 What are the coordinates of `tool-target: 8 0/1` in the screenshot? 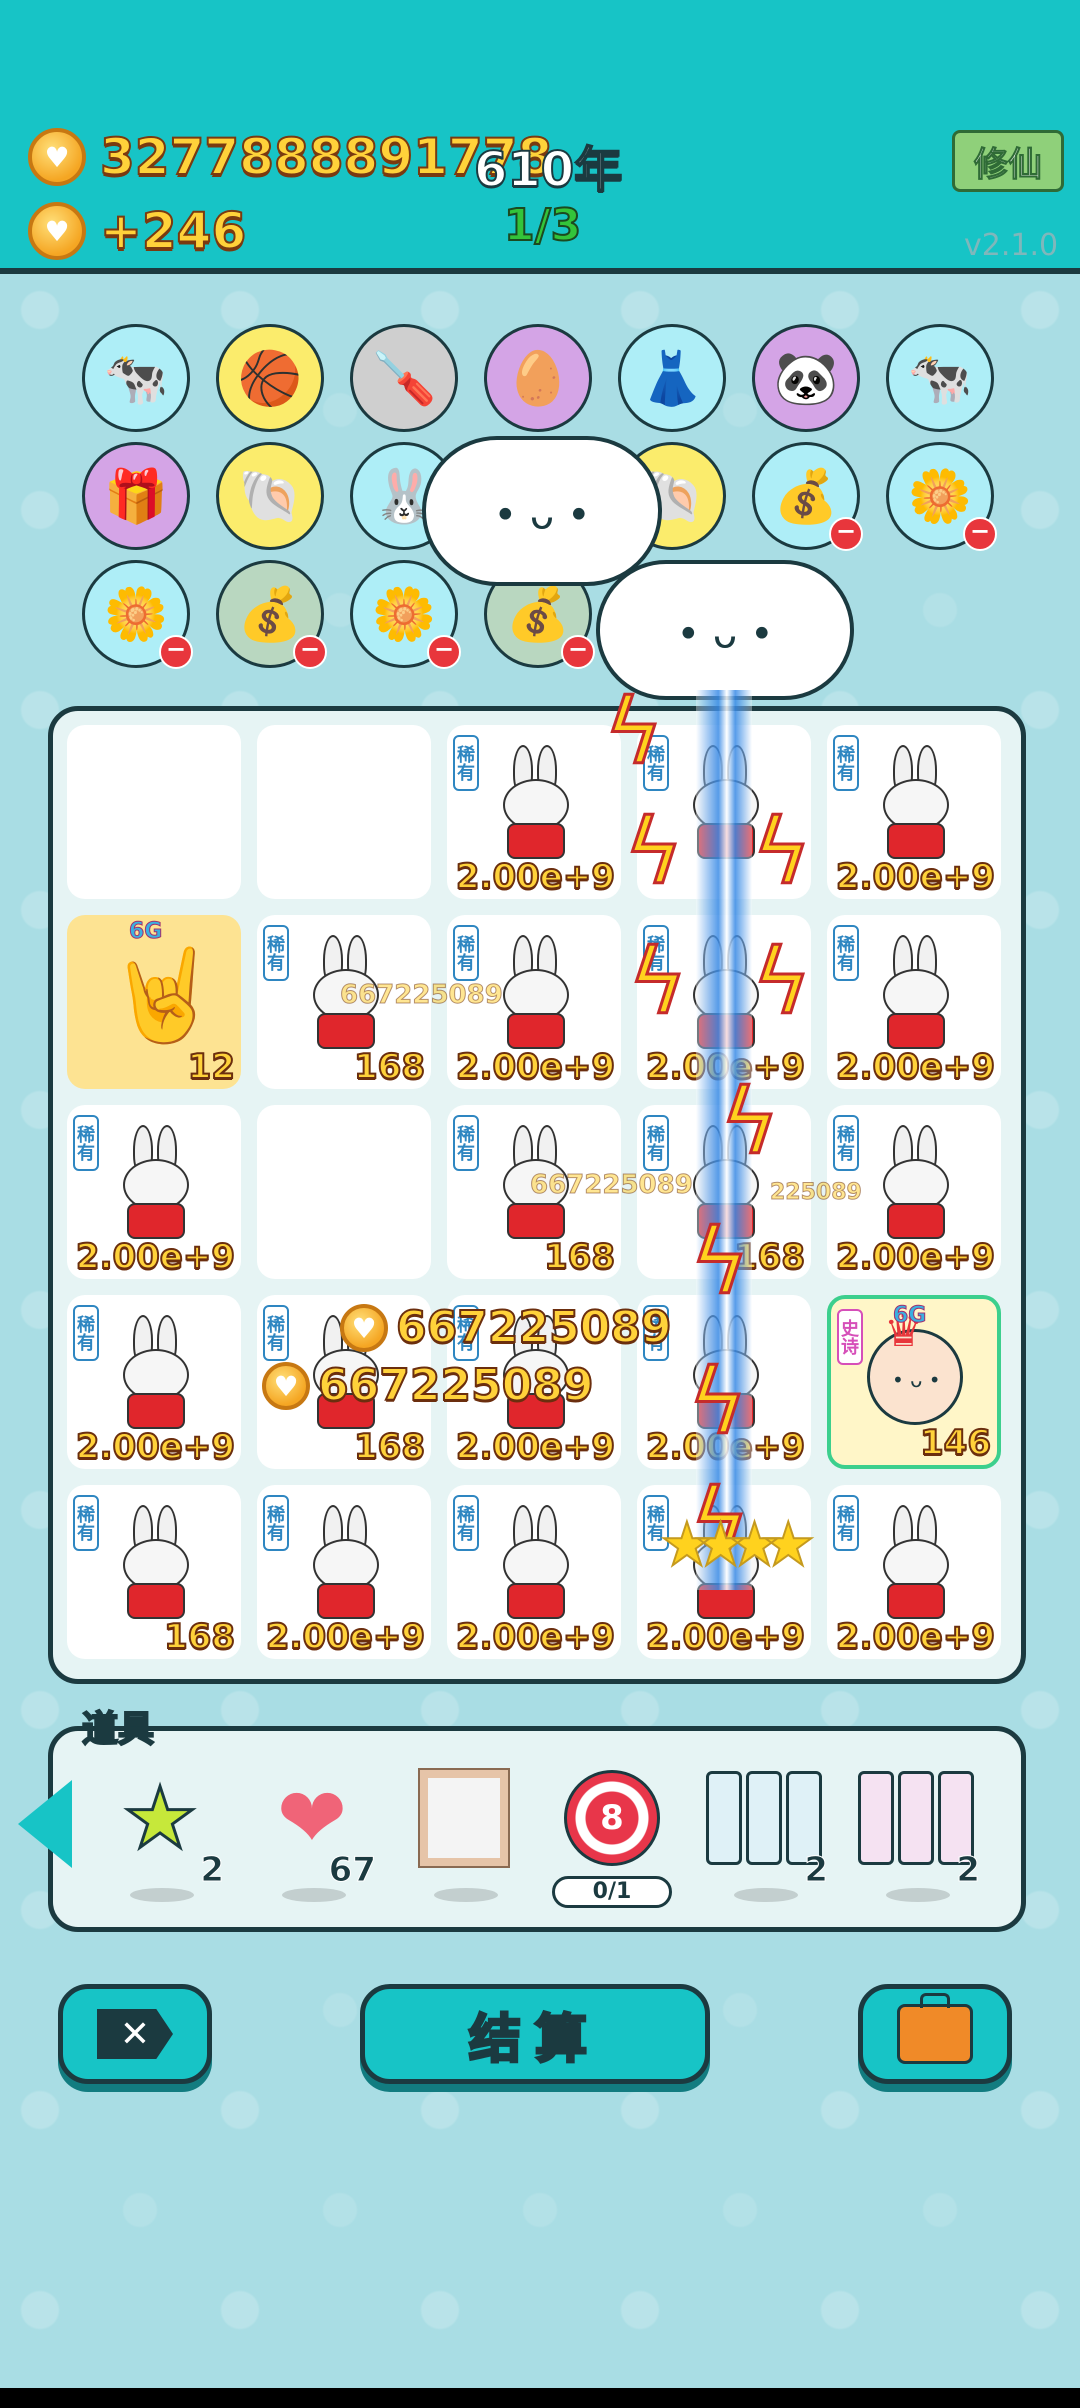 It's located at (612, 1833).